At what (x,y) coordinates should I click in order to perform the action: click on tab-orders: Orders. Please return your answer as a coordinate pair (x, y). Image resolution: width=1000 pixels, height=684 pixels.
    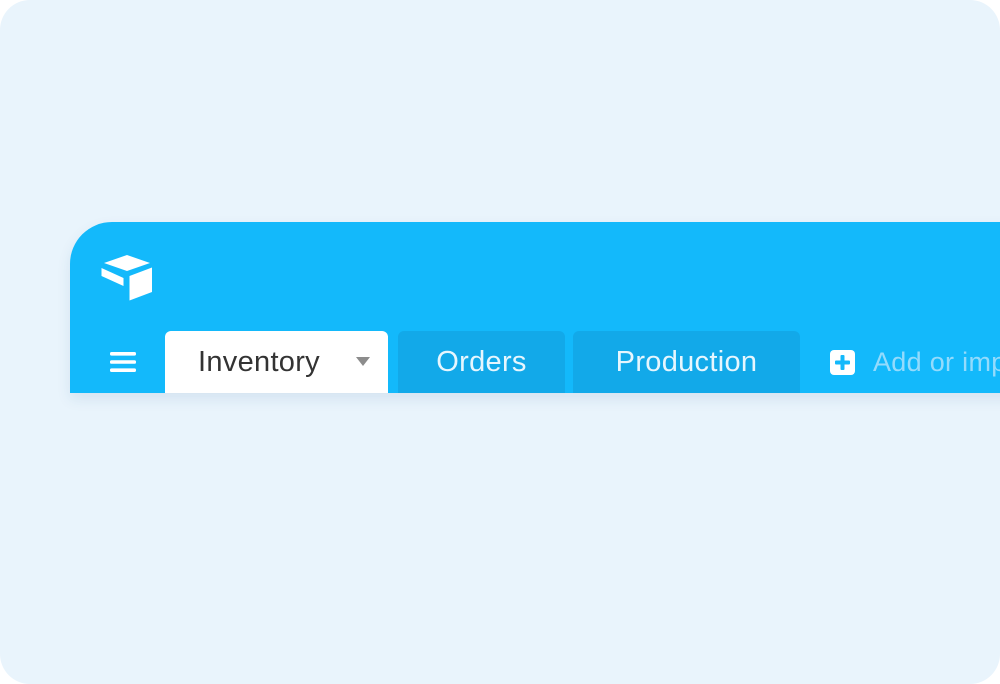
    Looking at the image, I should click on (481, 362).